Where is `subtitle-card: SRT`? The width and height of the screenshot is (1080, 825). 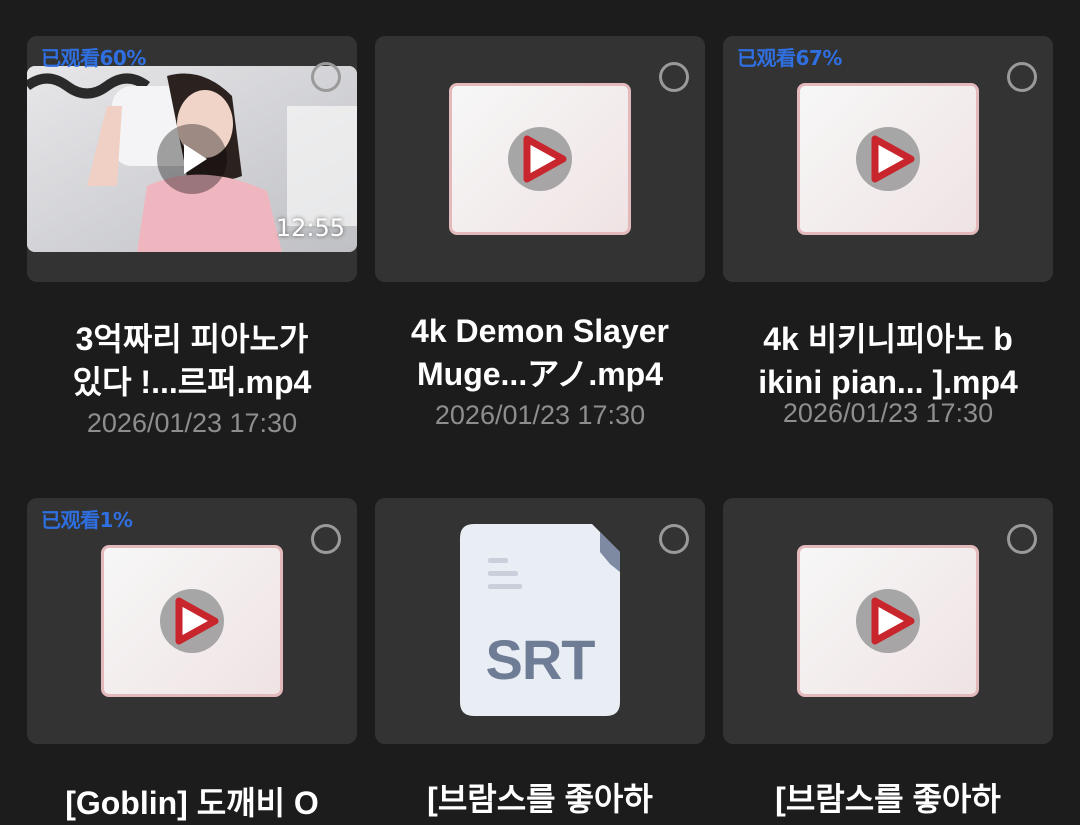
subtitle-card: SRT is located at coordinates (540, 621).